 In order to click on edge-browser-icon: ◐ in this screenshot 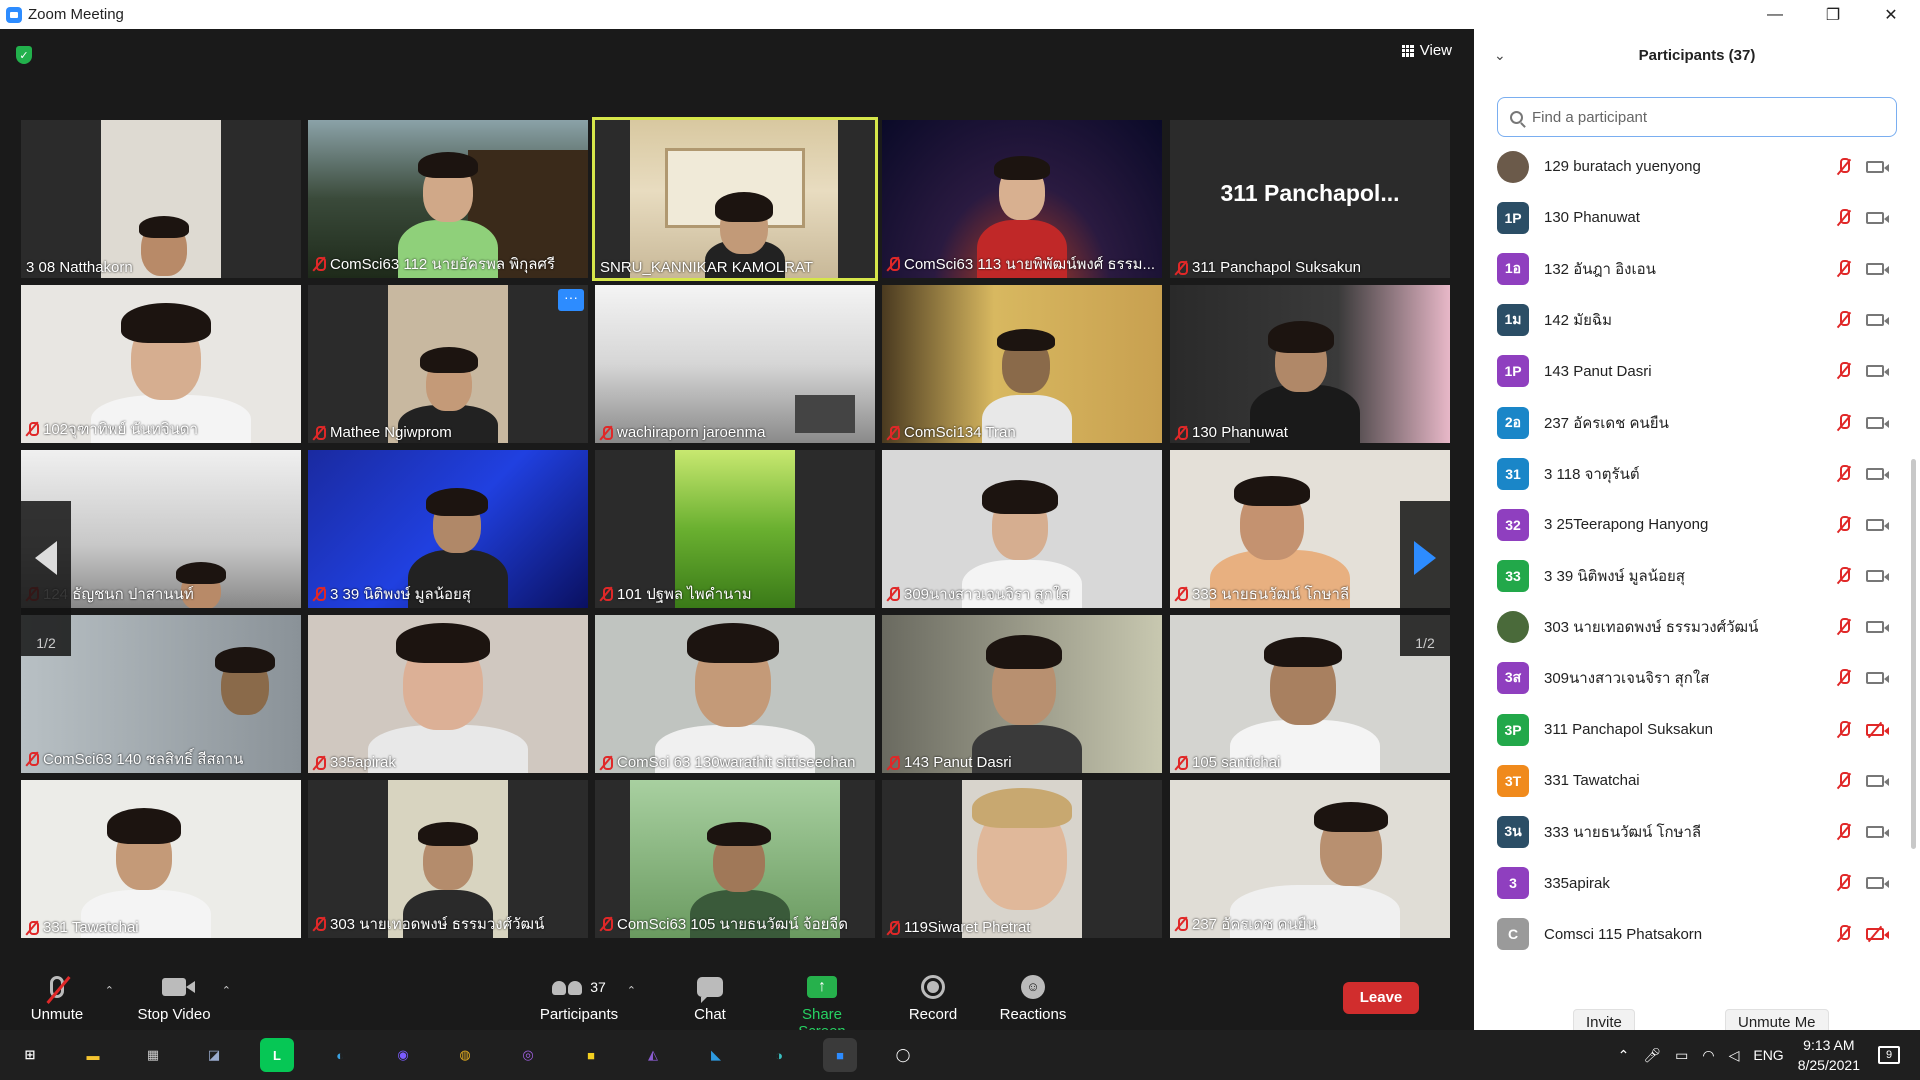, I will do `click(340, 1055)`.